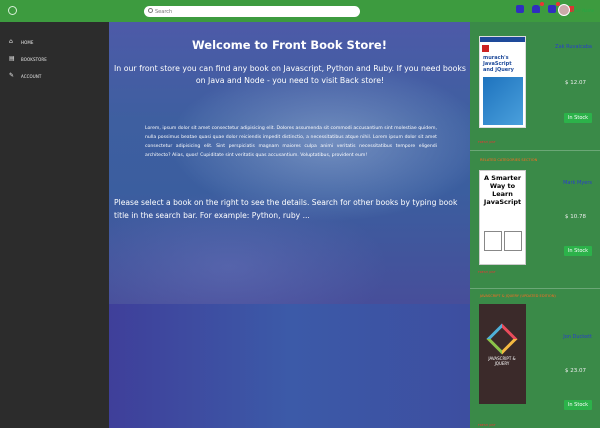 Image resolution: width=600 pixels, height=428 pixels. I want to click on cover-title: murach's JavaScript and jQuery, so click(498, 64).